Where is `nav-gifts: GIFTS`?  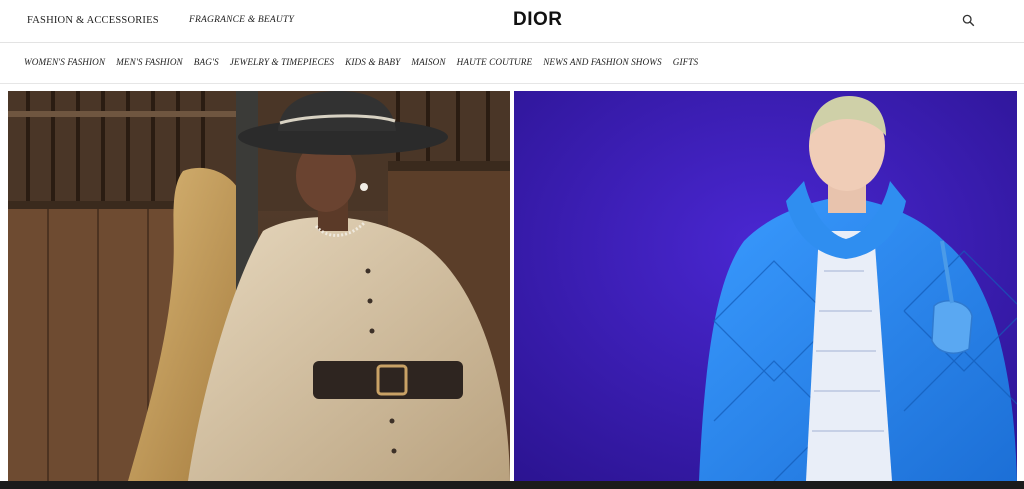
nav-gifts: GIFTS is located at coordinates (686, 62).